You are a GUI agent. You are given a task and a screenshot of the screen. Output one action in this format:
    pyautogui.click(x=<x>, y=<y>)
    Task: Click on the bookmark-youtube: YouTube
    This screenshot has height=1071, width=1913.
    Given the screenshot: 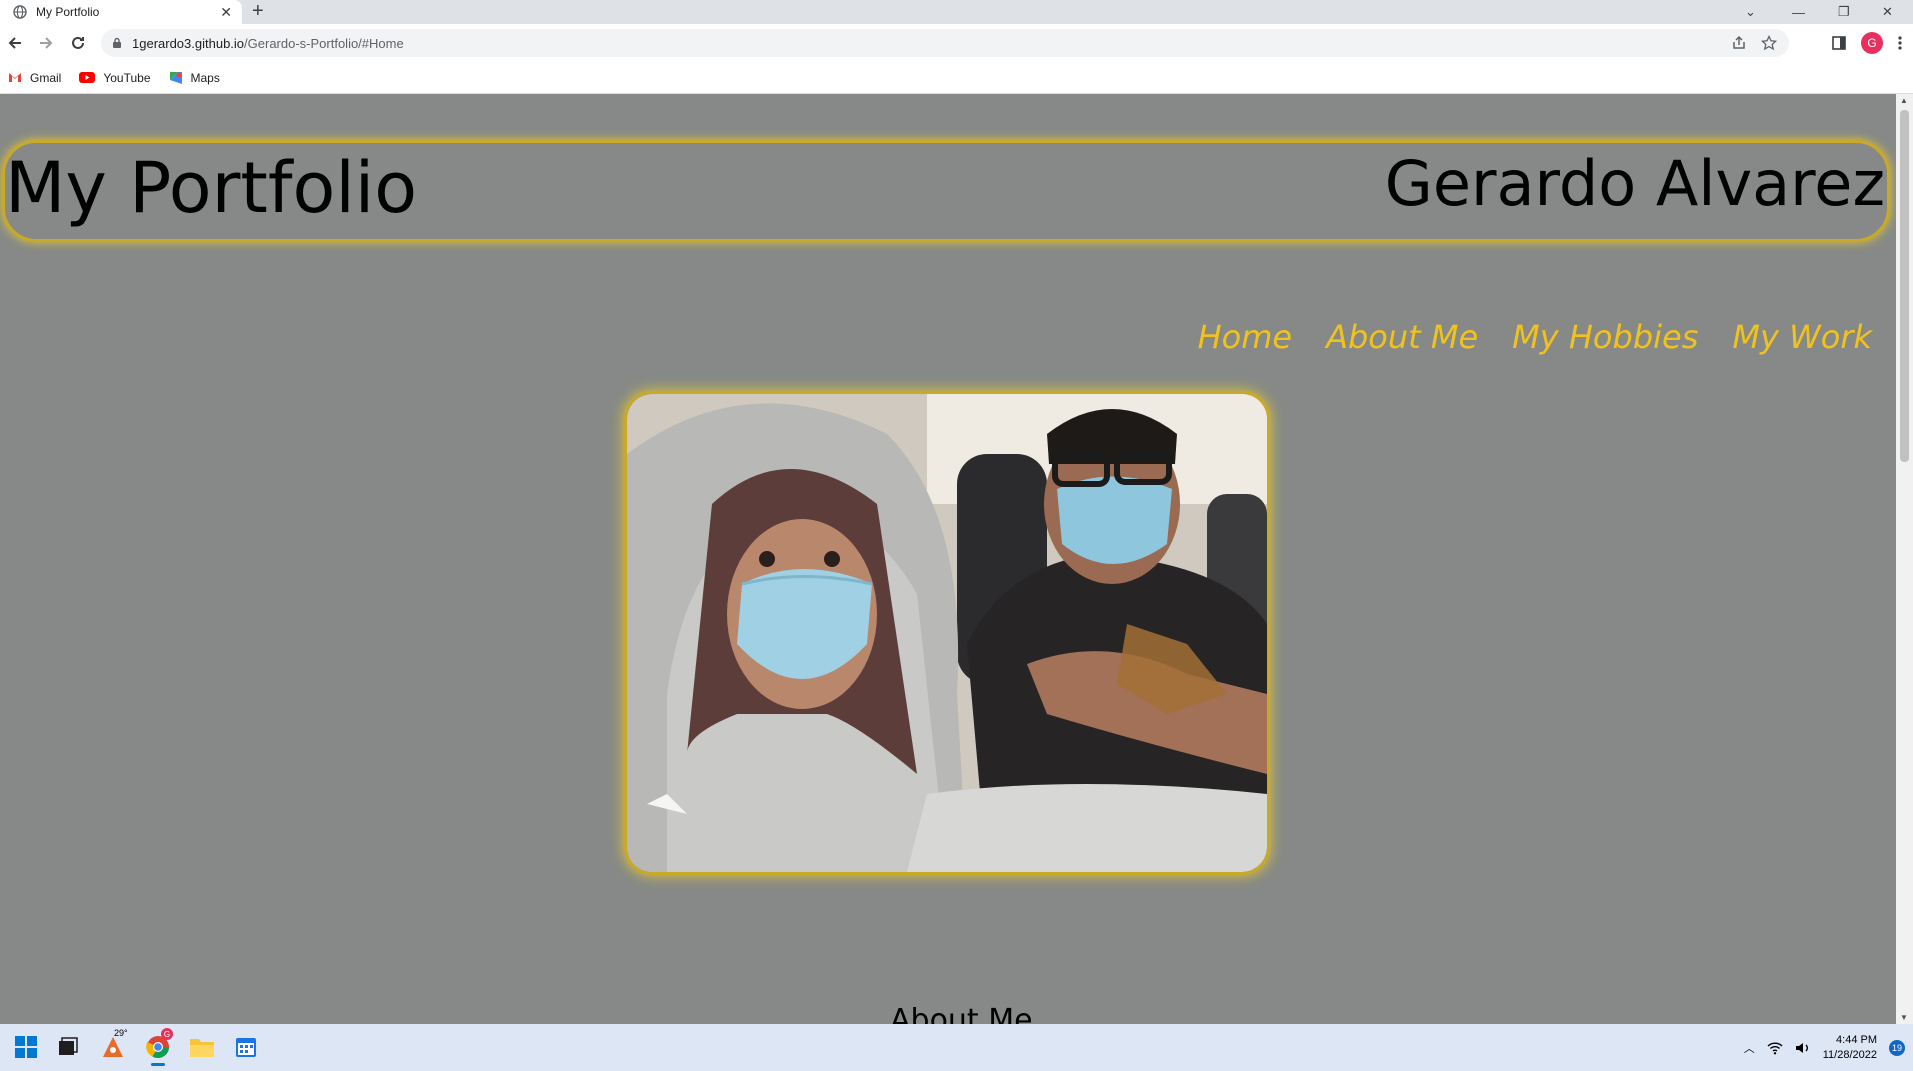 What is the action you would take?
    pyautogui.click(x=115, y=77)
    